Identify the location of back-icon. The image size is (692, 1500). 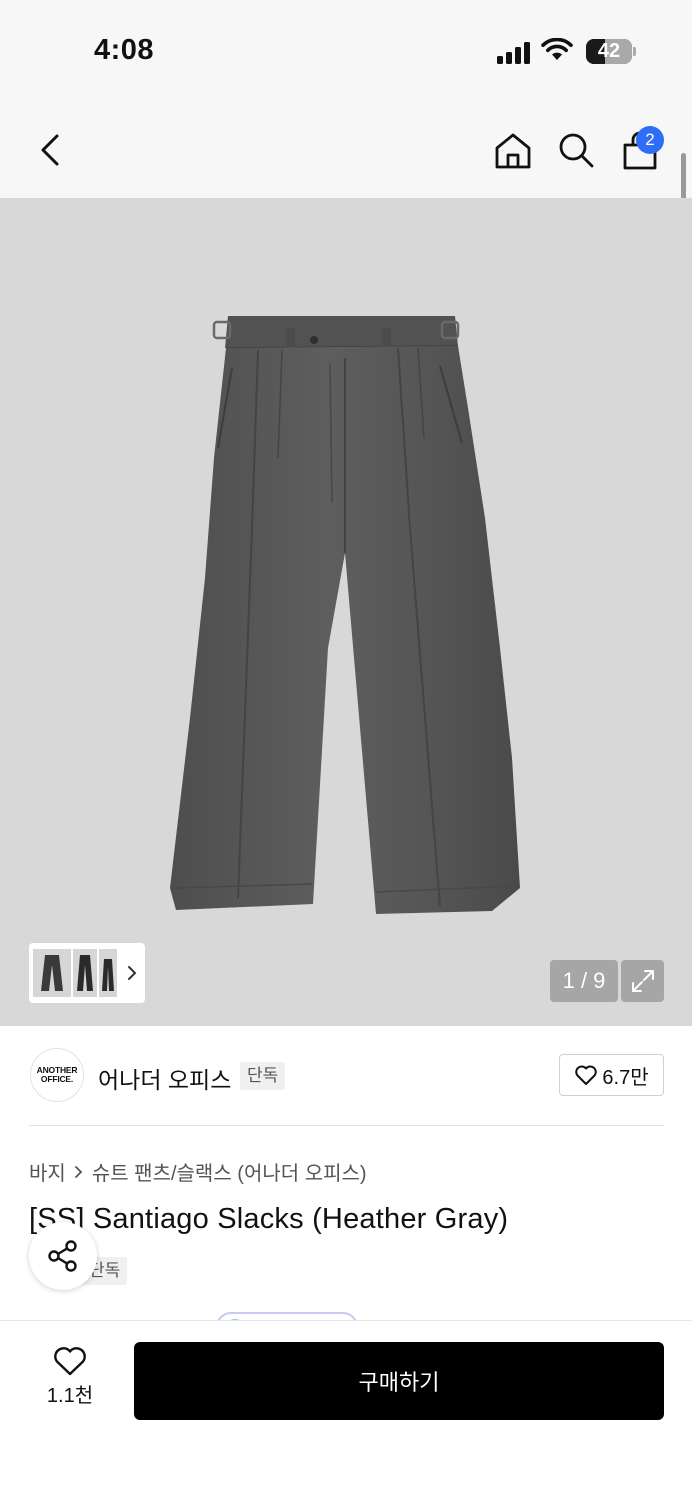
(50, 150).